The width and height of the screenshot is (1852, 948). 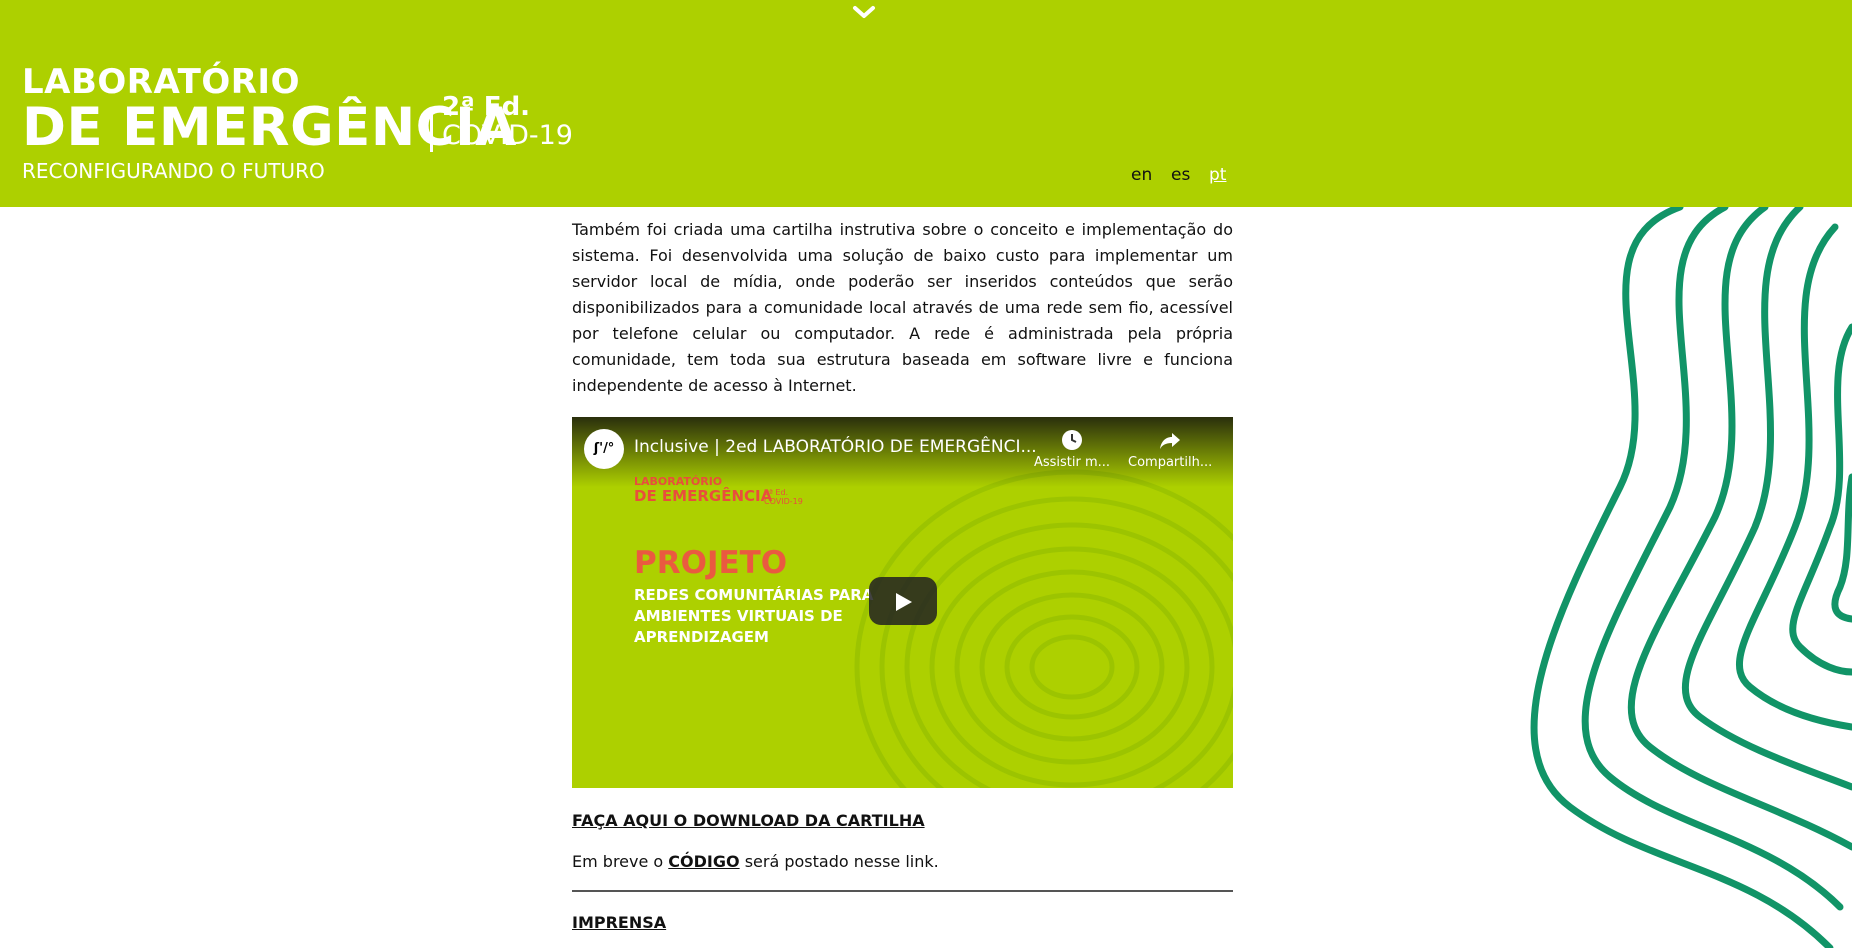 I want to click on lang-es-link: es, so click(x=1180, y=175).